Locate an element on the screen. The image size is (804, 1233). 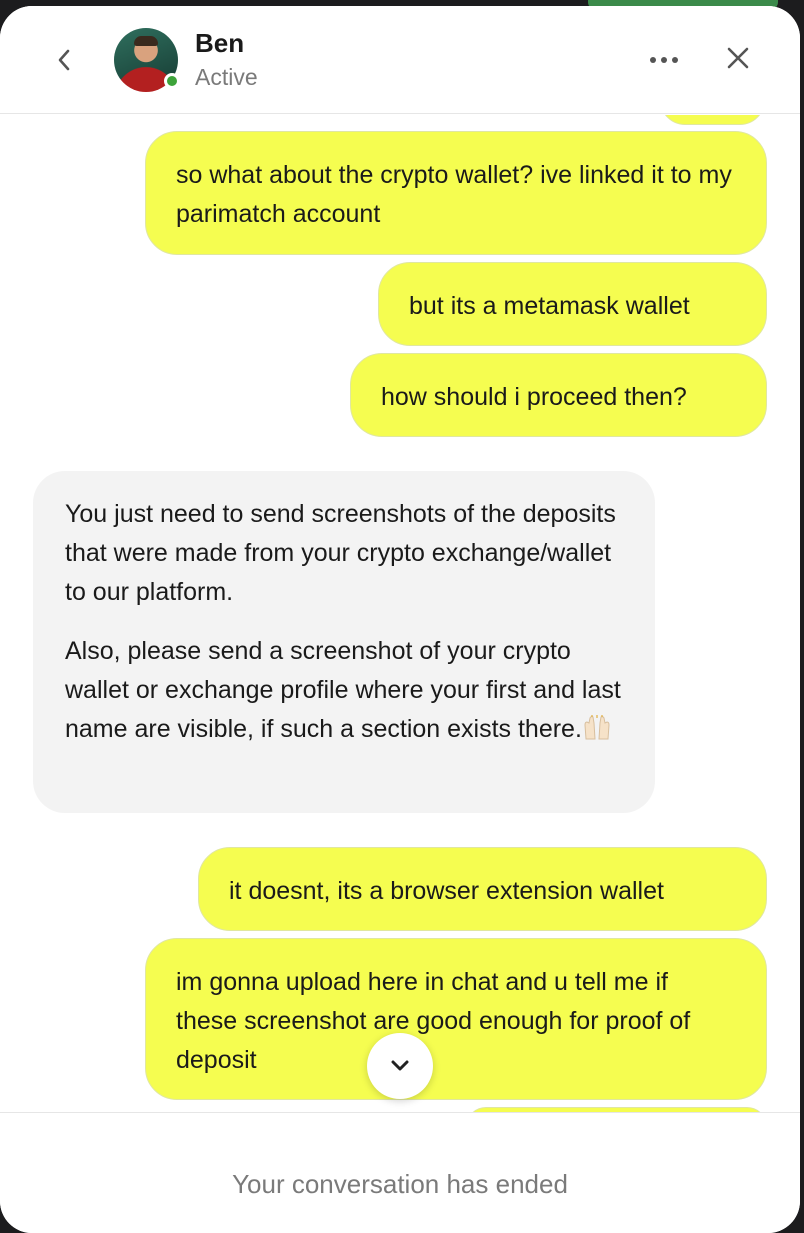
close-icon is located at coordinates (738, 58).